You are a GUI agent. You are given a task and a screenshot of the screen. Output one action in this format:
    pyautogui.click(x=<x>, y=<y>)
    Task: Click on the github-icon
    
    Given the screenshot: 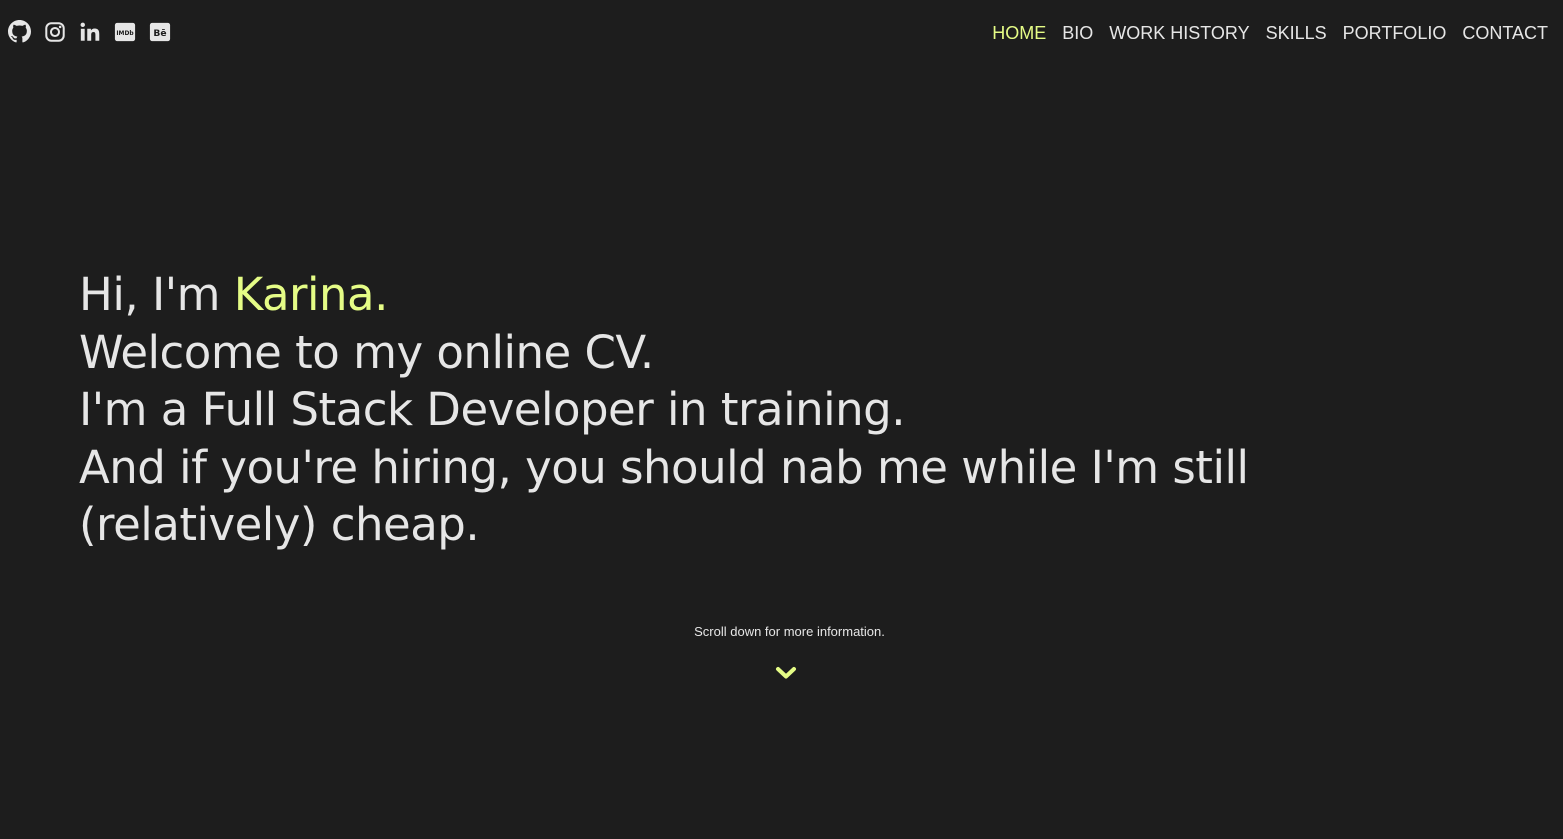 What is the action you would take?
    pyautogui.click(x=19, y=31)
    